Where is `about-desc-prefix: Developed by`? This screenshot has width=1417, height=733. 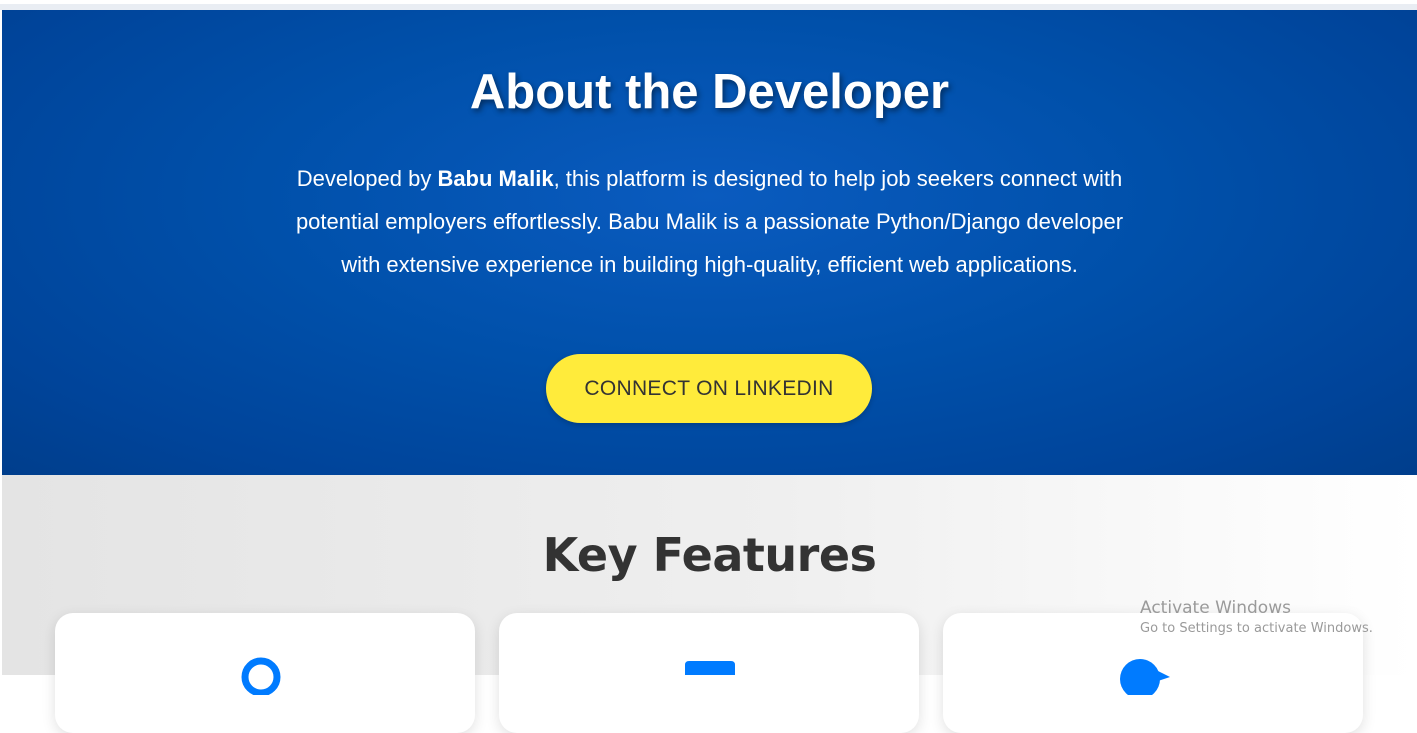
about-desc-prefix: Developed by is located at coordinates (367, 178).